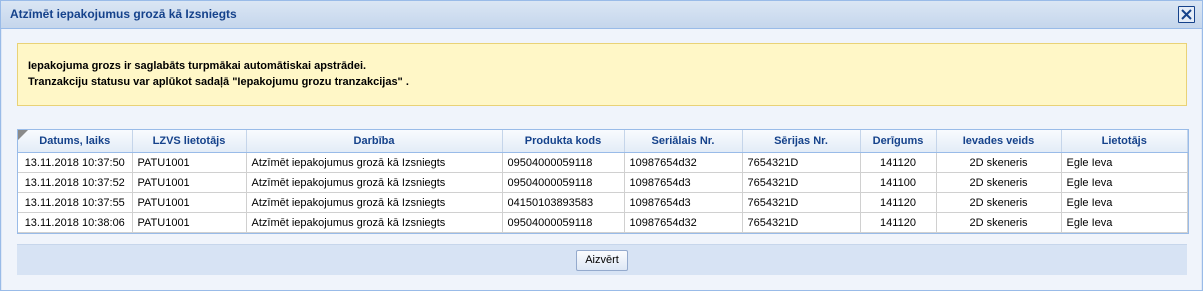  I want to click on window-title: Atzīmēt iepakojumus grozā kā Izsniegts, so click(123, 14).